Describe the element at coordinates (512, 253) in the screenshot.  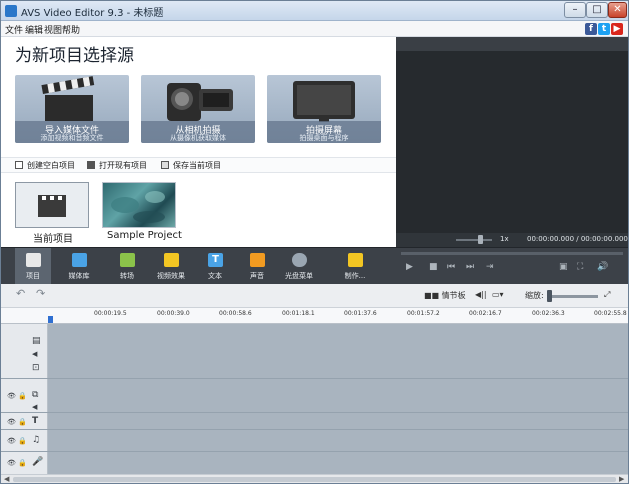
I see `seek-bar` at that location.